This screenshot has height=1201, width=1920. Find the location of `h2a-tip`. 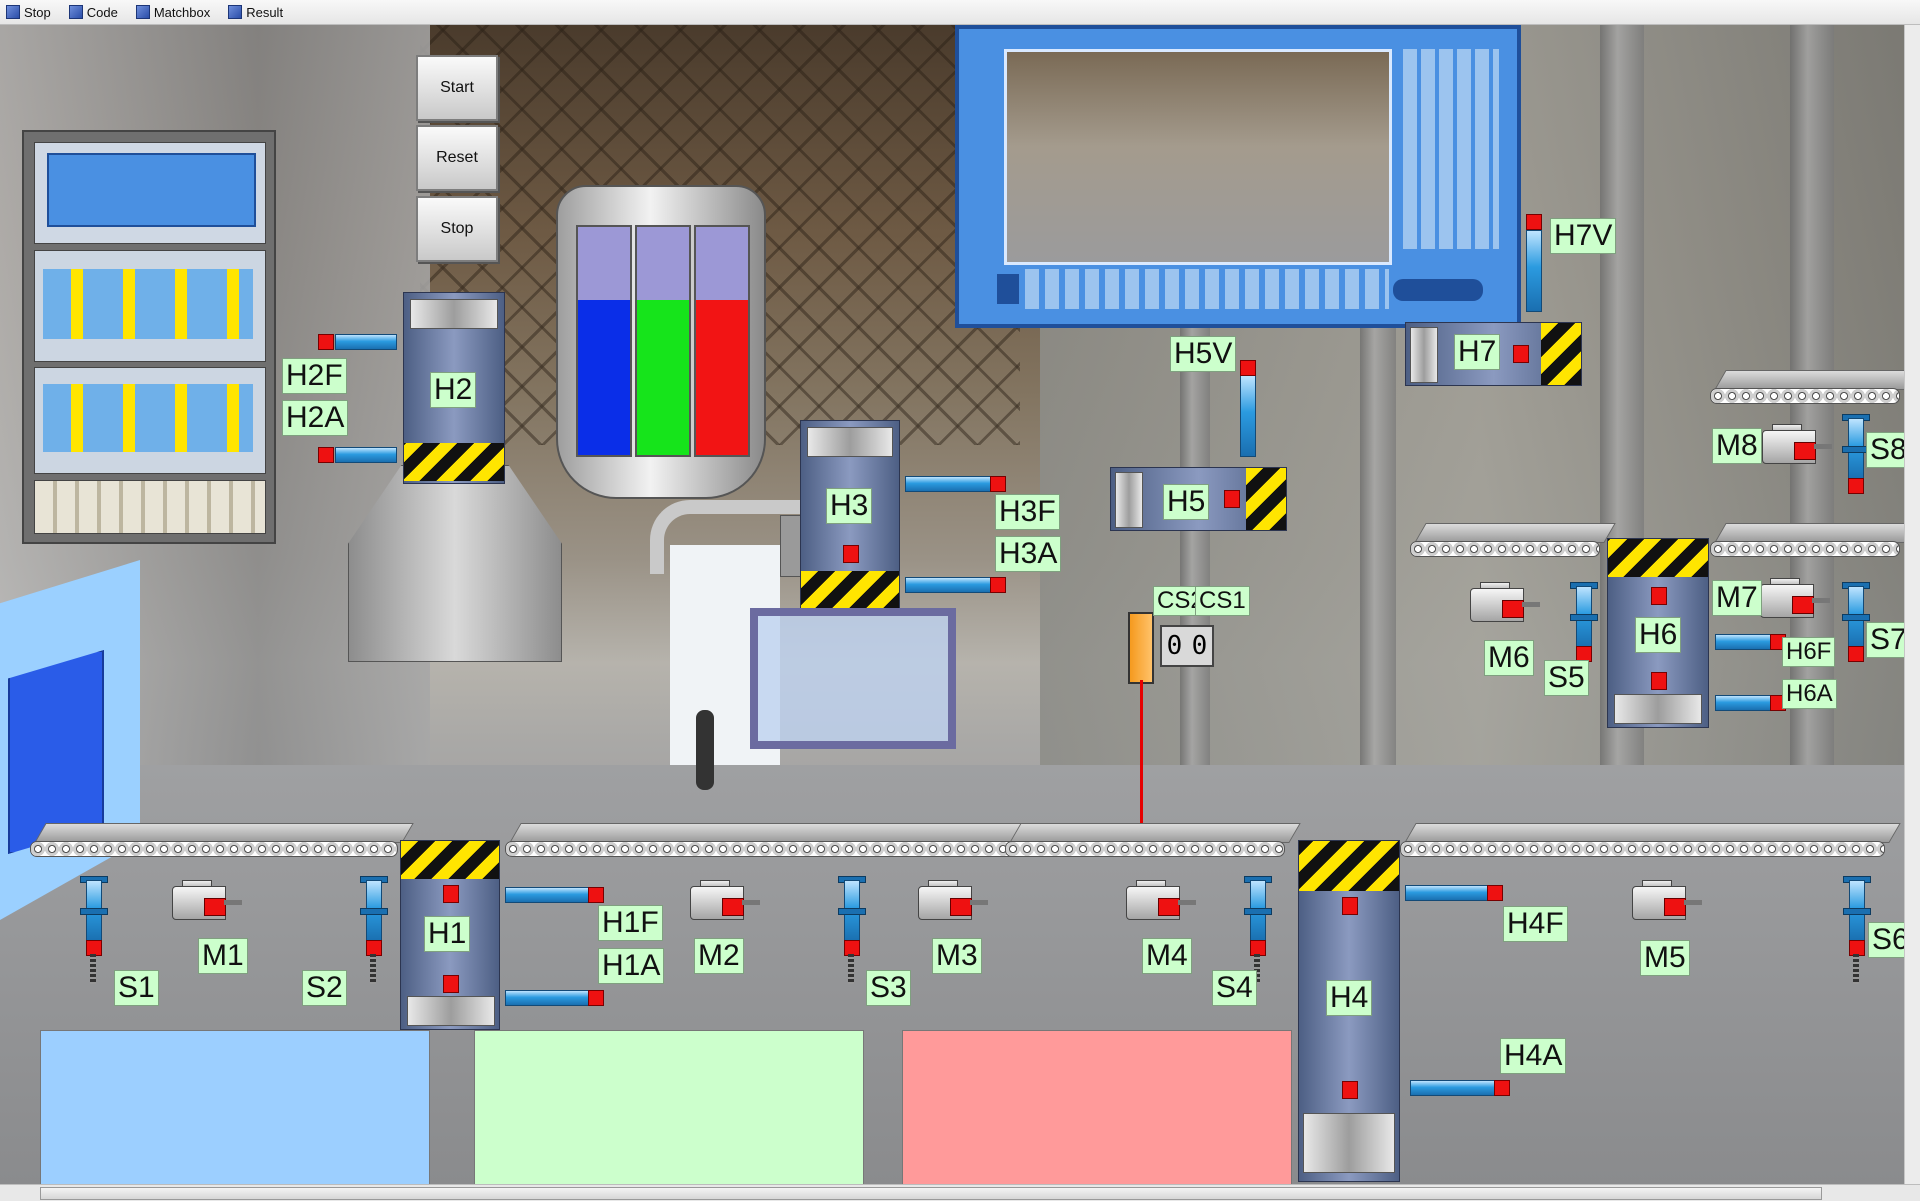

h2a-tip is located at coordinates (326, 455).